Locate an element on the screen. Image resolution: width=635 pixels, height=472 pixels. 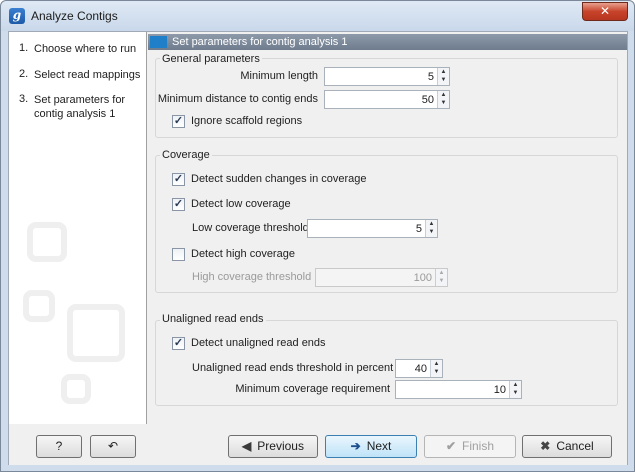
low-threshold-field: ▲ ▼ is located at coordinates (372, 228).